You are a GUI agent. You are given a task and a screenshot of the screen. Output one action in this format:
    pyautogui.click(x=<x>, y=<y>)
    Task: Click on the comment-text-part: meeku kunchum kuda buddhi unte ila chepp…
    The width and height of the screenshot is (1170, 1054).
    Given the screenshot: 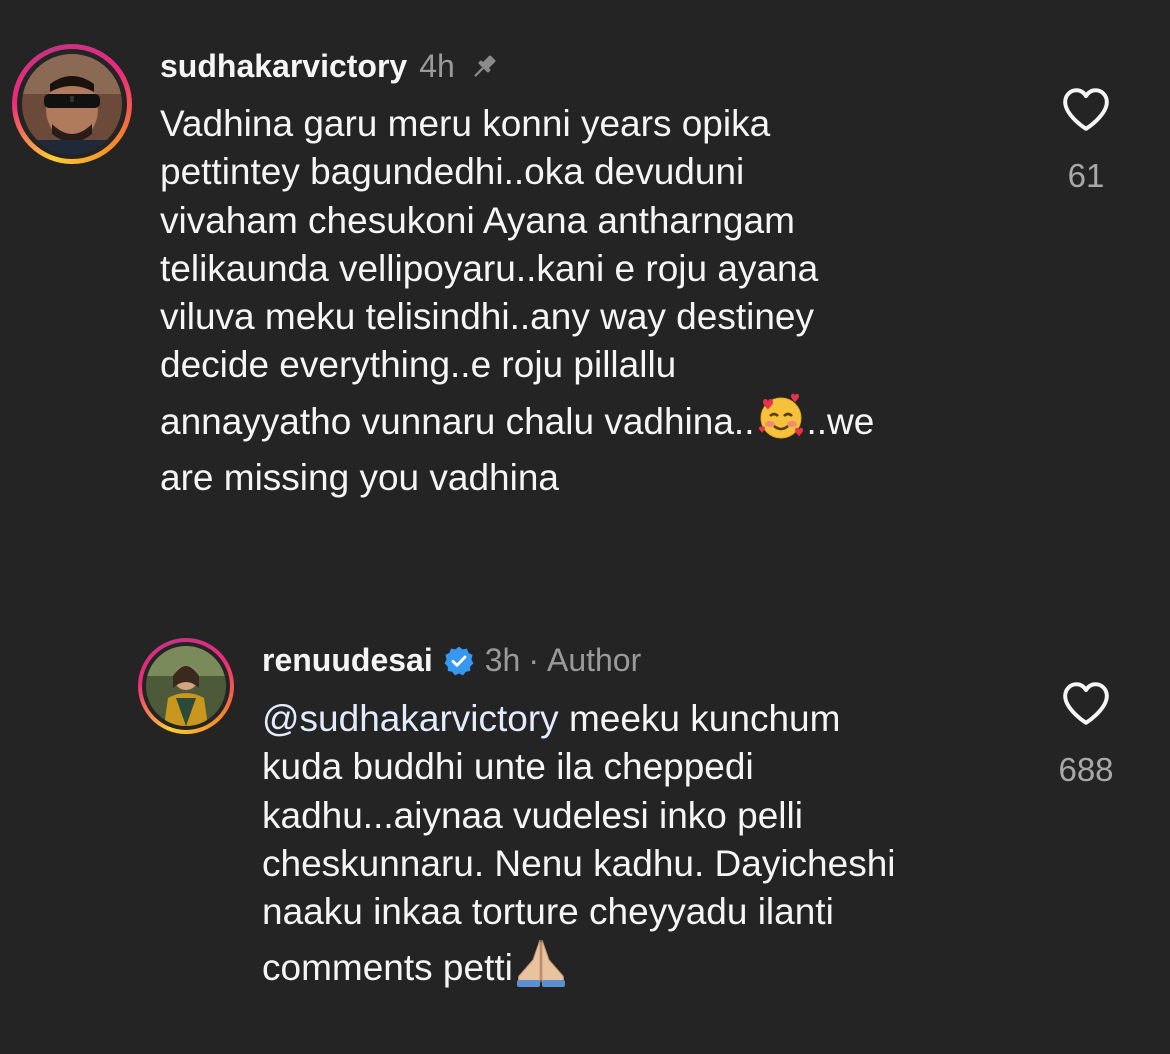 What is the action you would take?
    pyautogui.click(x=579, y=843)
    